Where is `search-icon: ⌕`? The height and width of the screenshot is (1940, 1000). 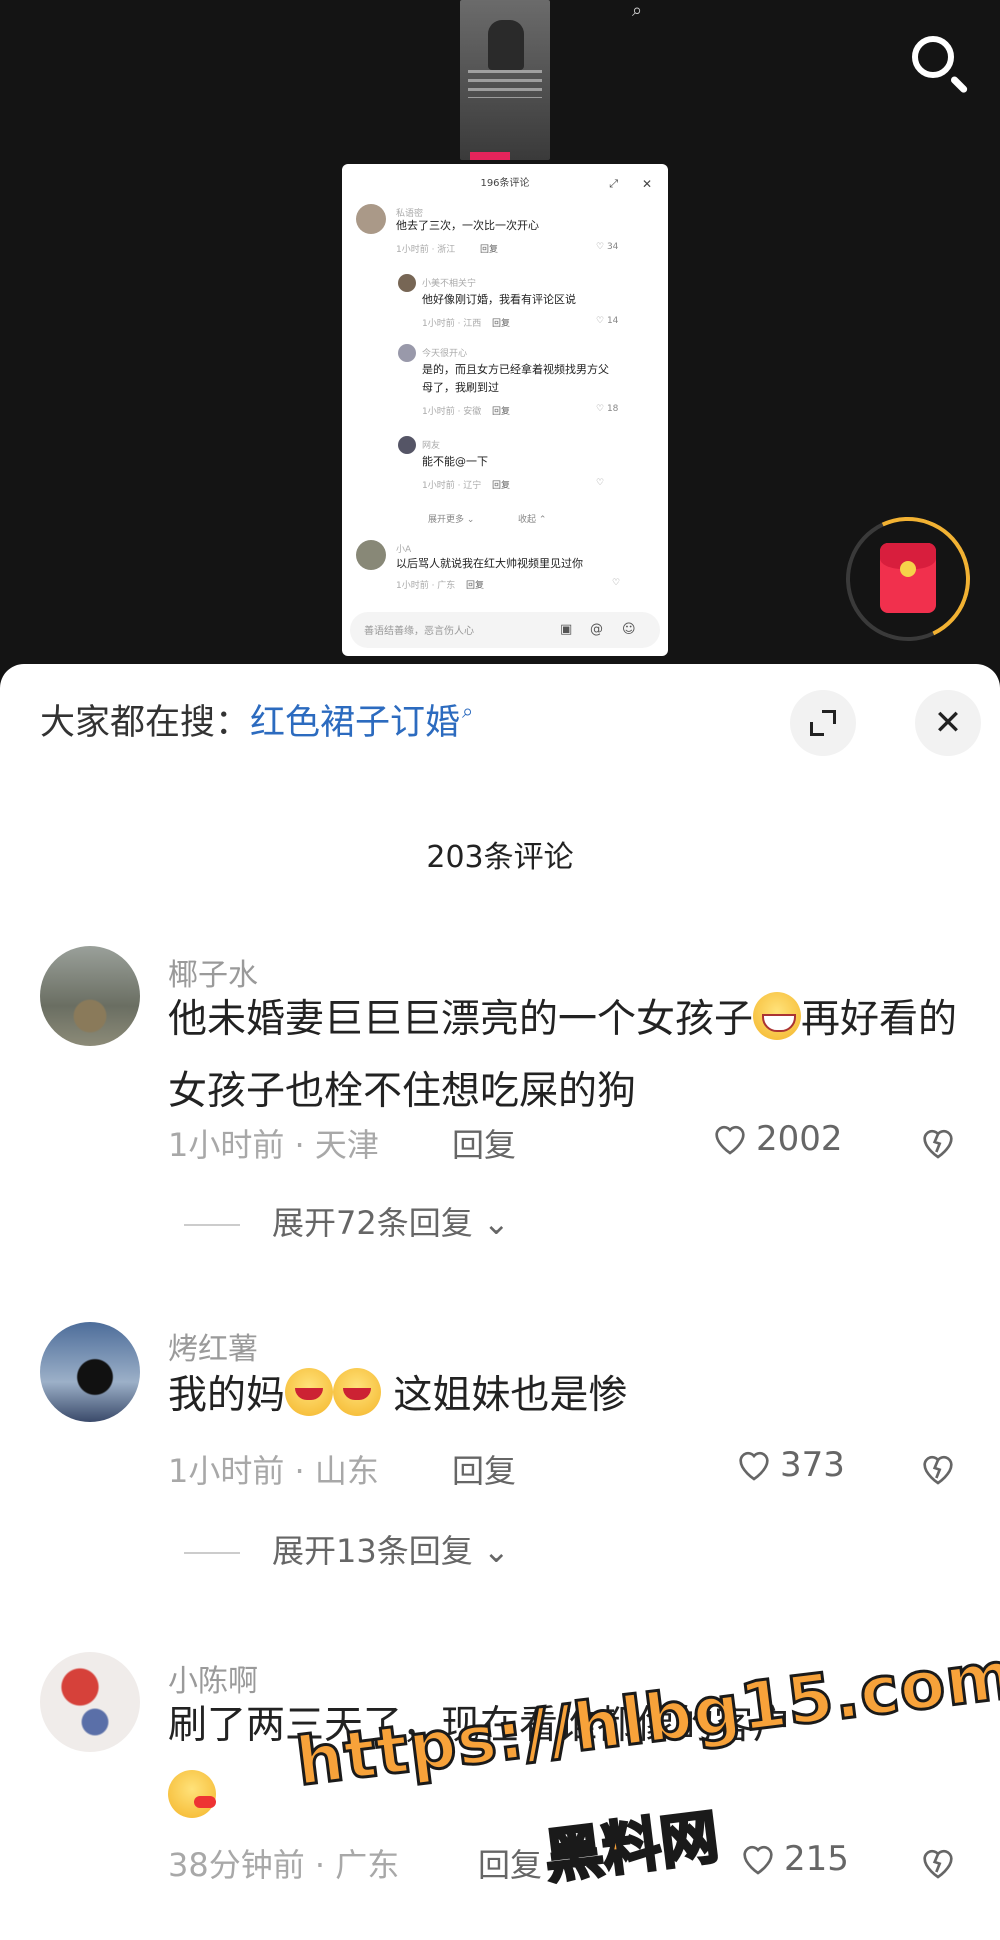
search-icon: ⌕ is located at coordinates (468, 711).